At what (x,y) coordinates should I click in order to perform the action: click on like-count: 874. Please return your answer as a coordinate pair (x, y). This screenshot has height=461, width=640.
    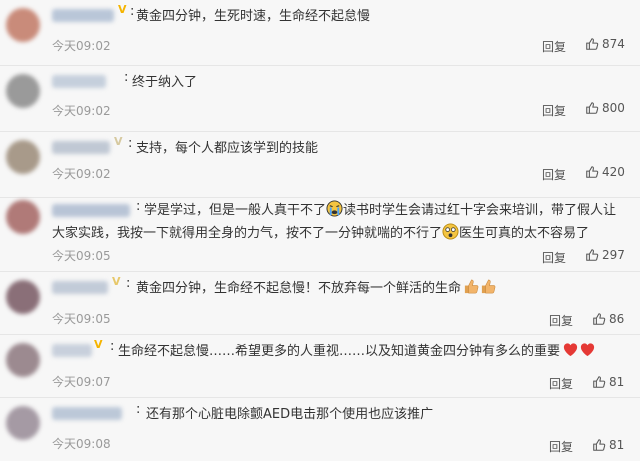
    Looking at the image, I should click on (613, 44).